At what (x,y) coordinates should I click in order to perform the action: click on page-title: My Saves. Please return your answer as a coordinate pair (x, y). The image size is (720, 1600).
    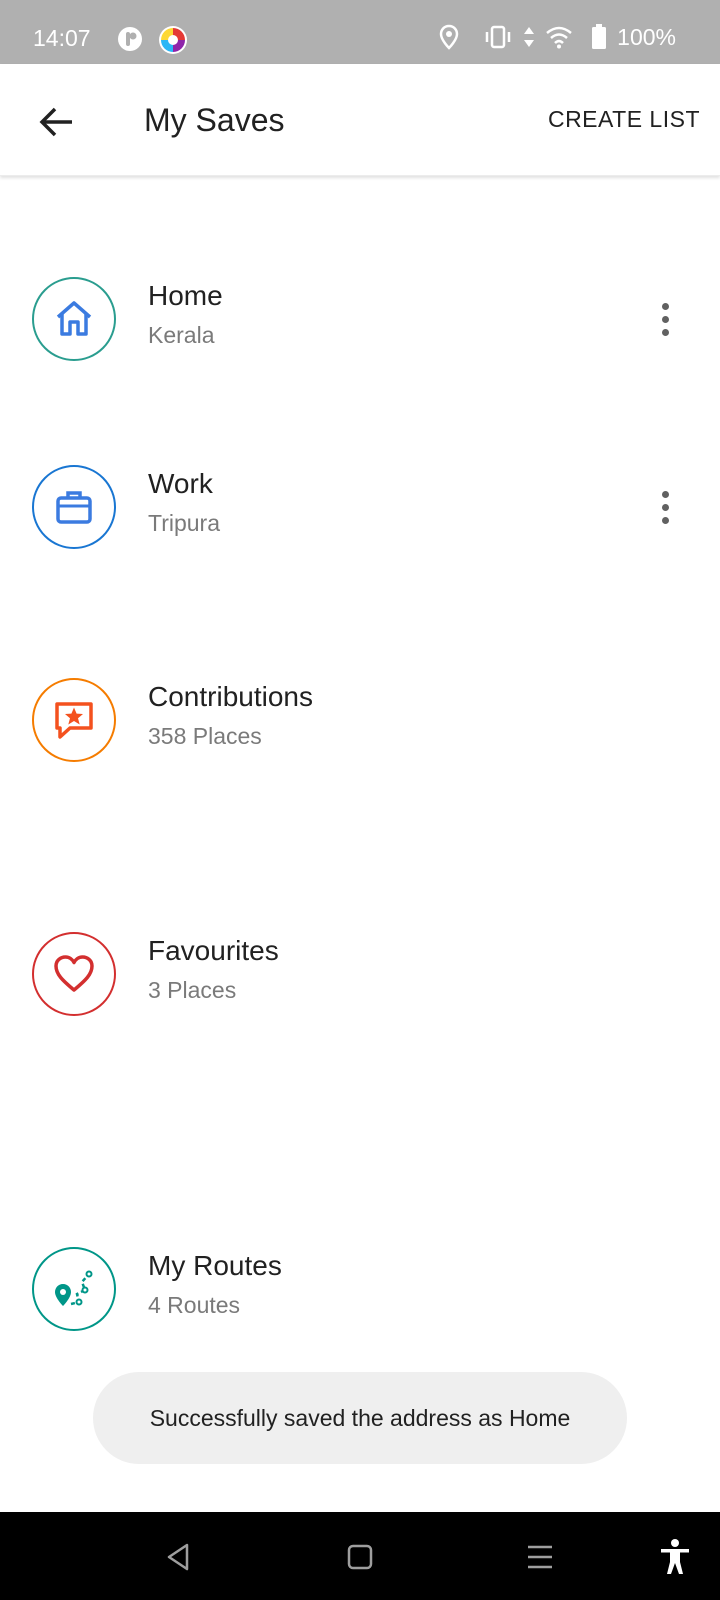
    Looking at the image, I should click on (214, 120).